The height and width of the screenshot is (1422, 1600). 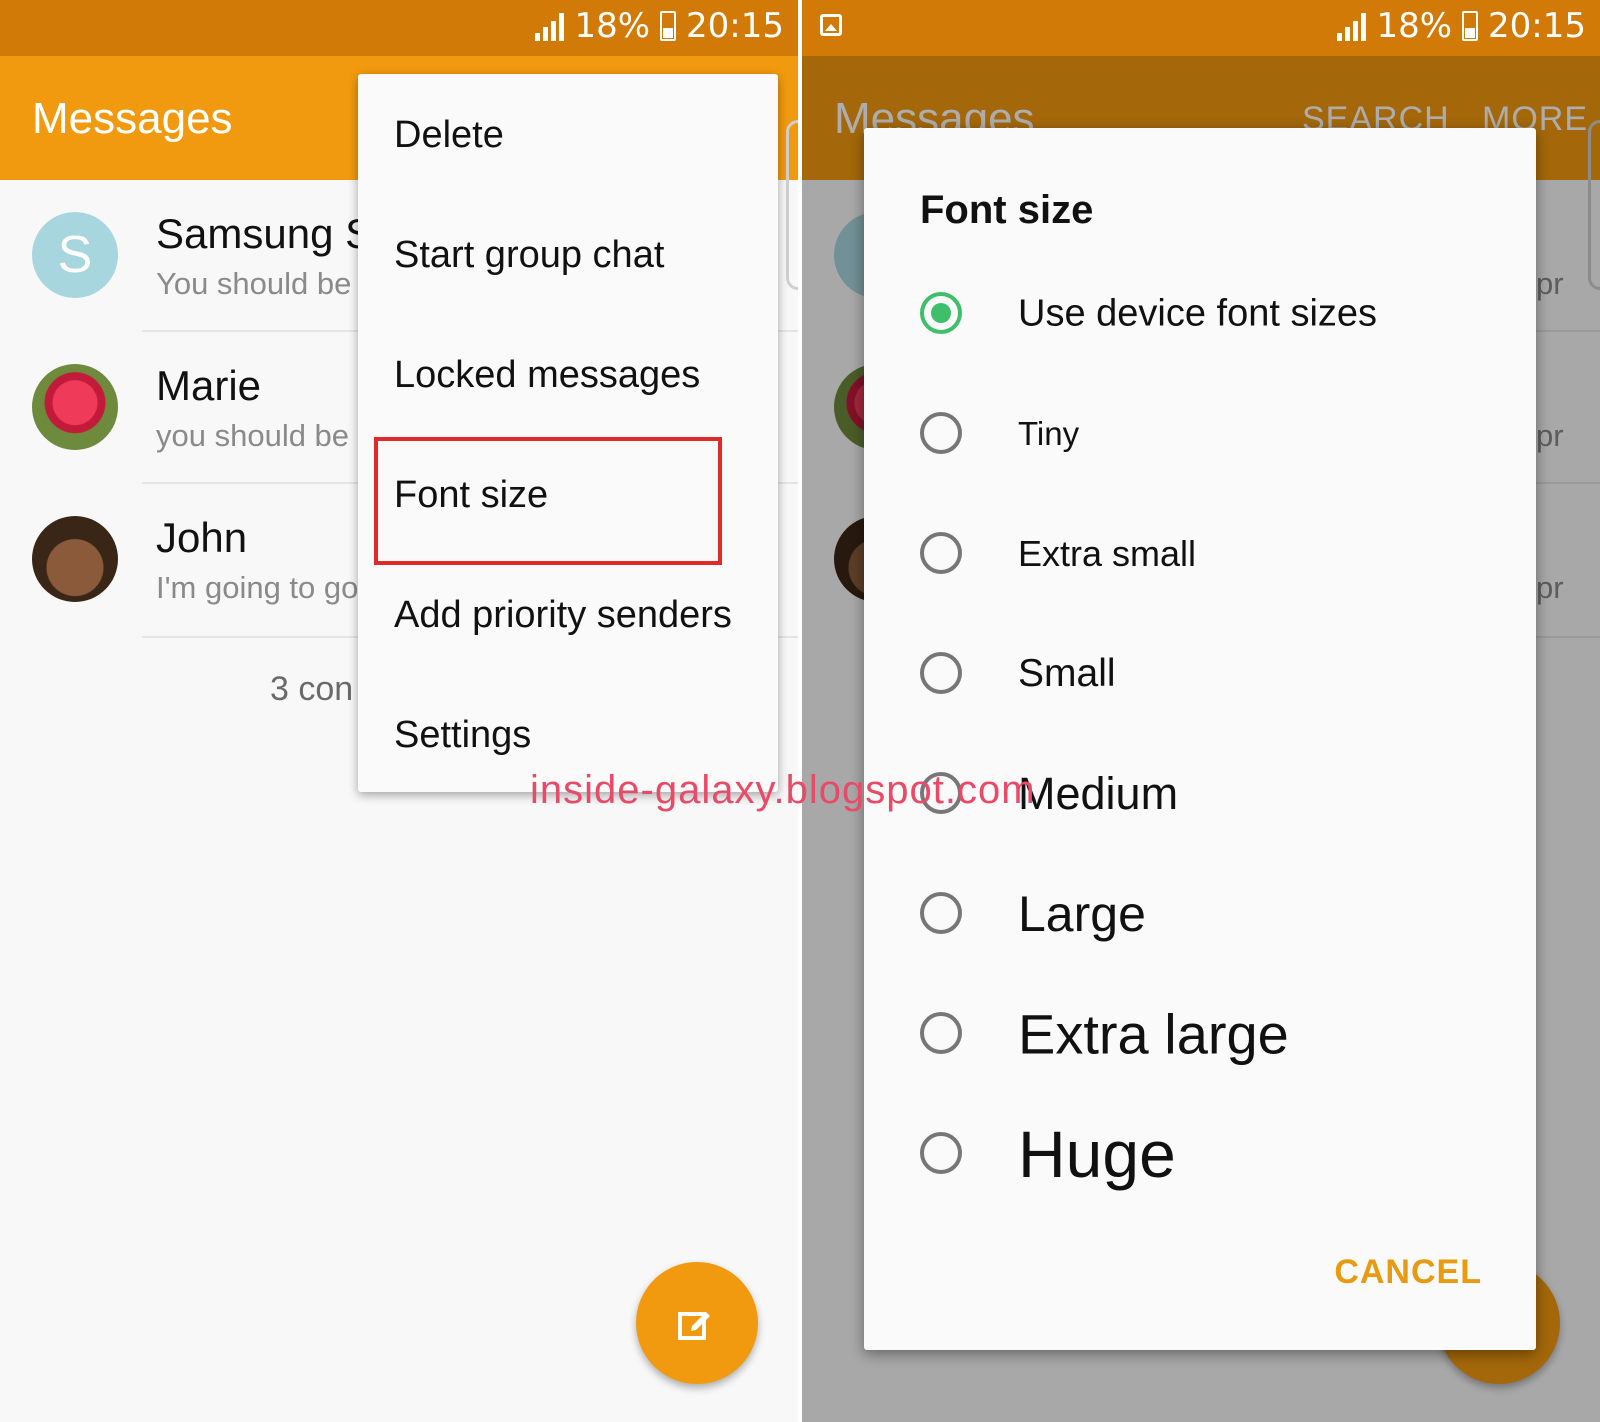 I want to click on message-snippet: you should be a, so click(x=265, y=435).